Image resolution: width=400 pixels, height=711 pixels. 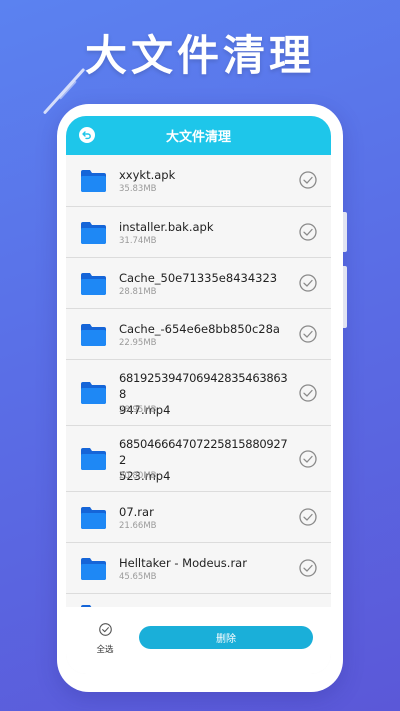 What do you see at coordinates (138, 189) in the screenshot?
I see `file-size: 35.83MB` at bounding box center [138, 189].